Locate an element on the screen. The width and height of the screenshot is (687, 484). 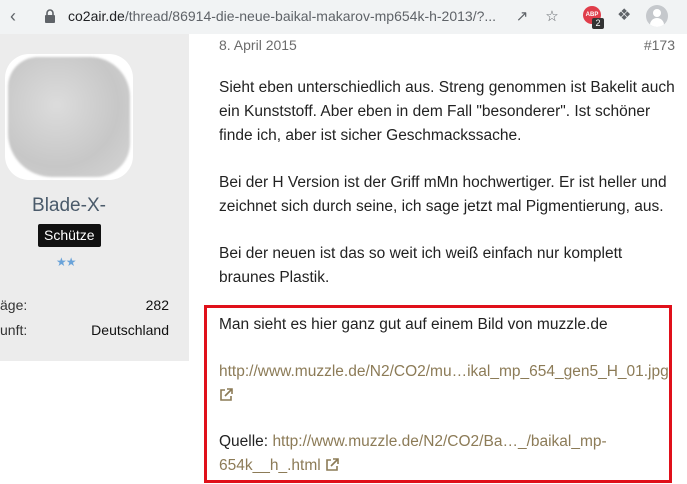
extensions-puzzle-icon: ❖ is located at coordinates (628, 17).